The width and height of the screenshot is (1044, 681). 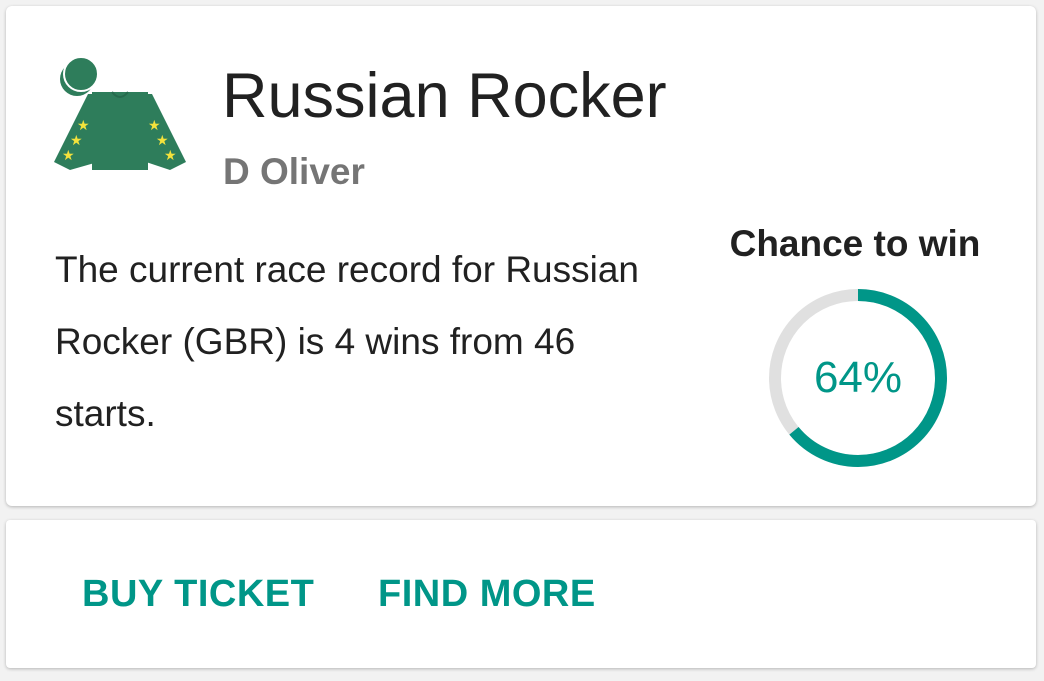 I want to click on jockey-silks-icon: ★ ★ ★ ★ ★ ★, so click(x=120, y=113).